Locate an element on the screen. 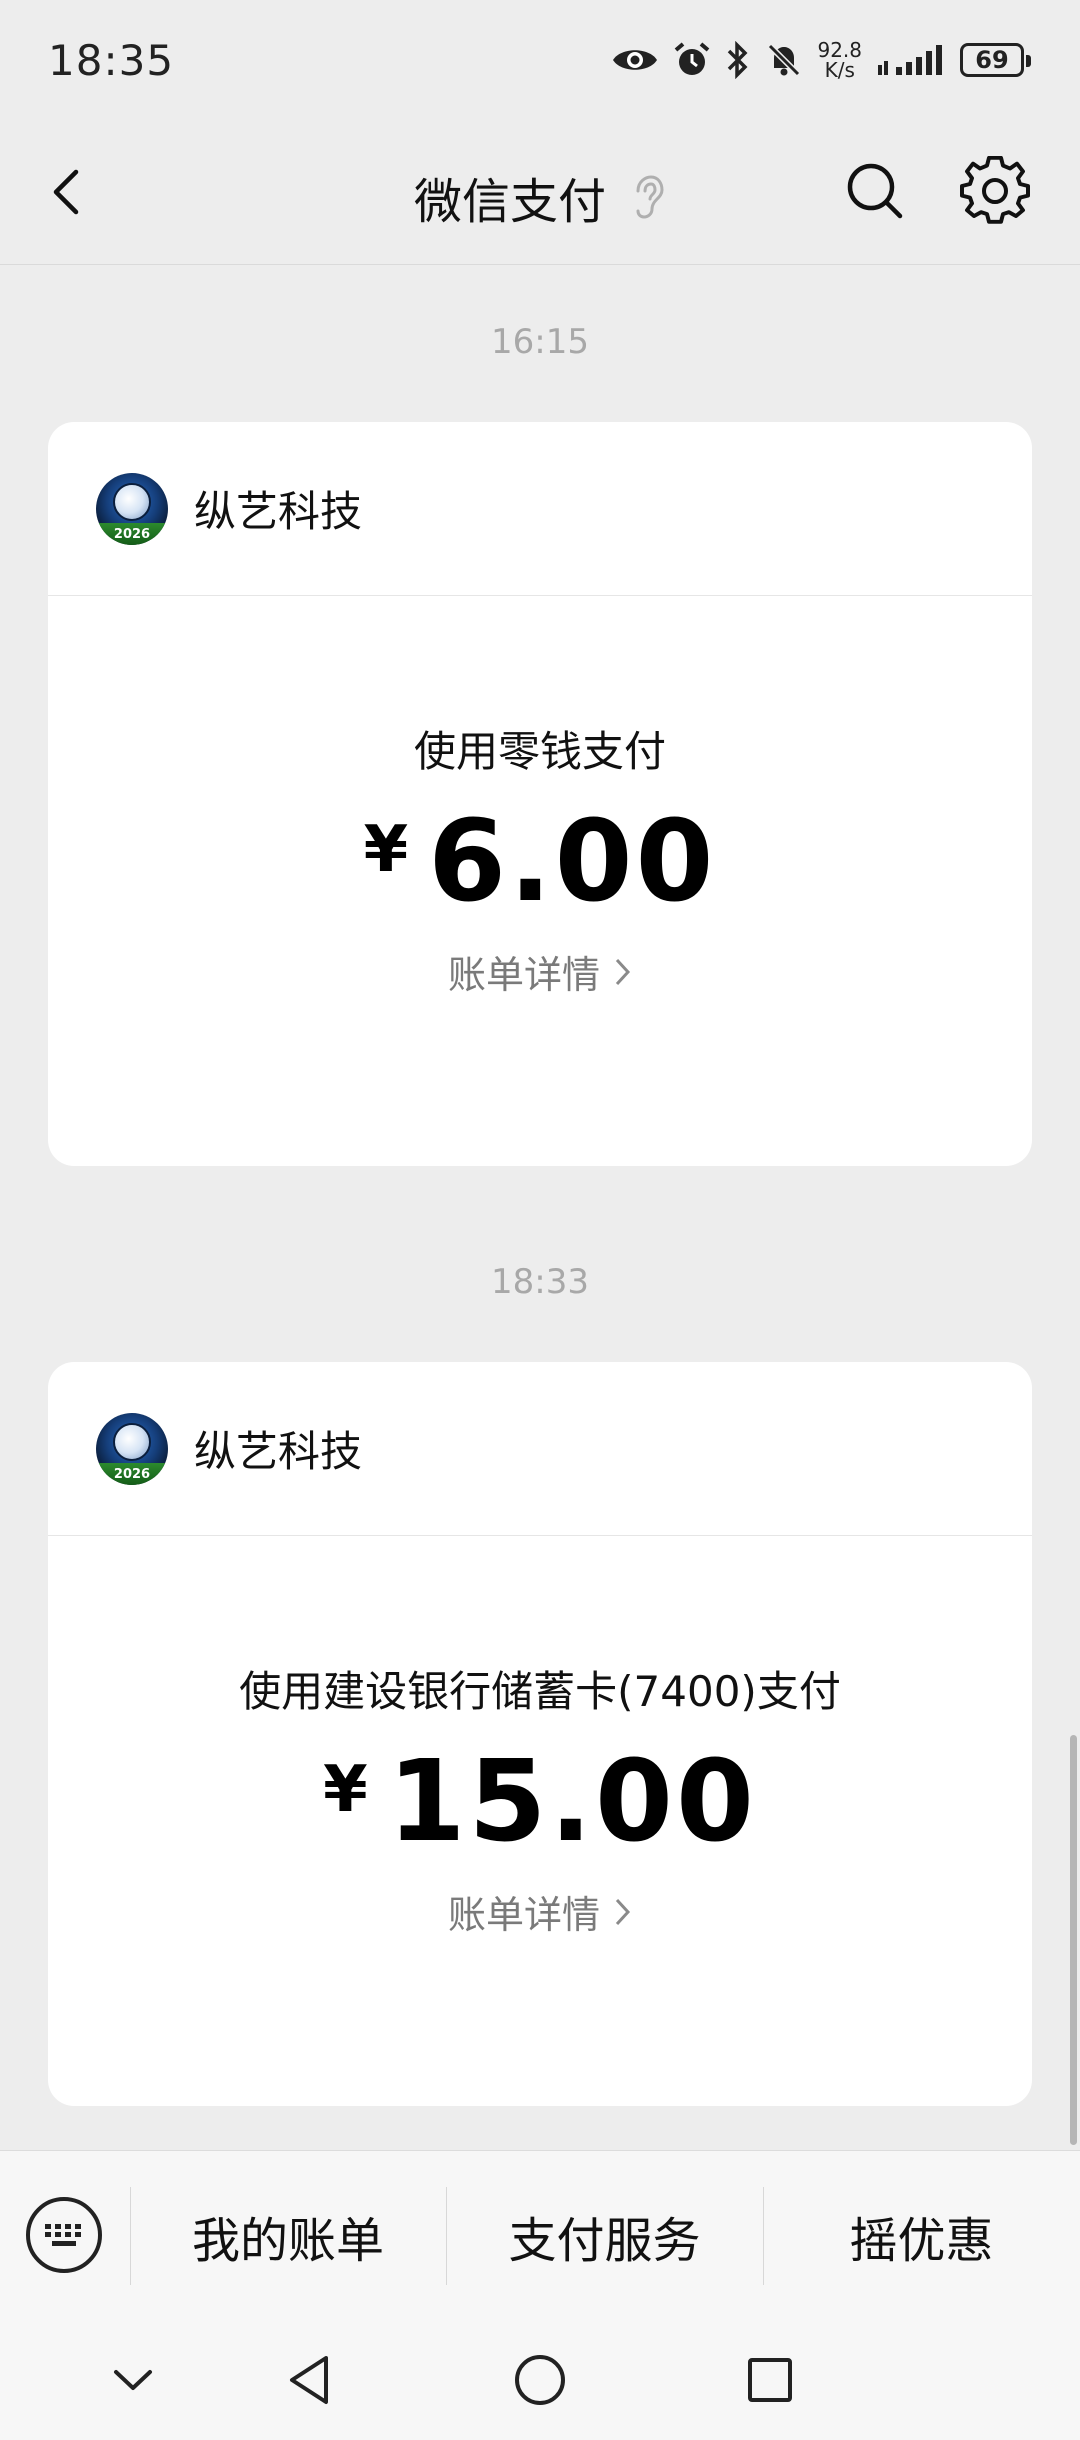  keyboard-icon is located at coordinates (63, 2235).